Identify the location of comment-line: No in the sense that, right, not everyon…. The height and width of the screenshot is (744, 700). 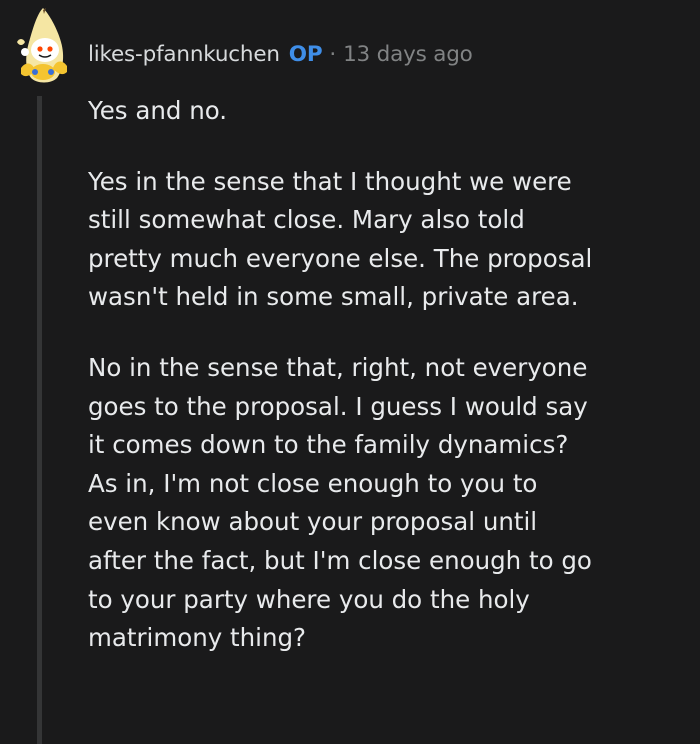
(338, 367).